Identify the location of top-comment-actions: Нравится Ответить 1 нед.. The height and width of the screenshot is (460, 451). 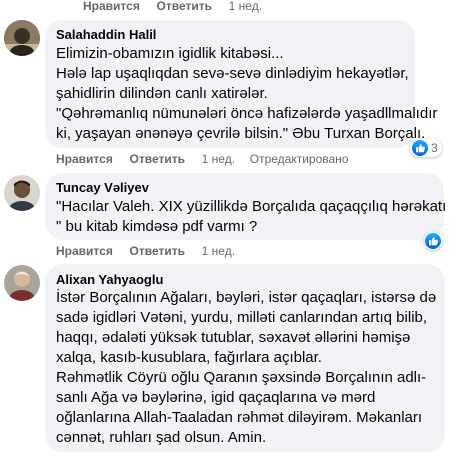
(172, 6).